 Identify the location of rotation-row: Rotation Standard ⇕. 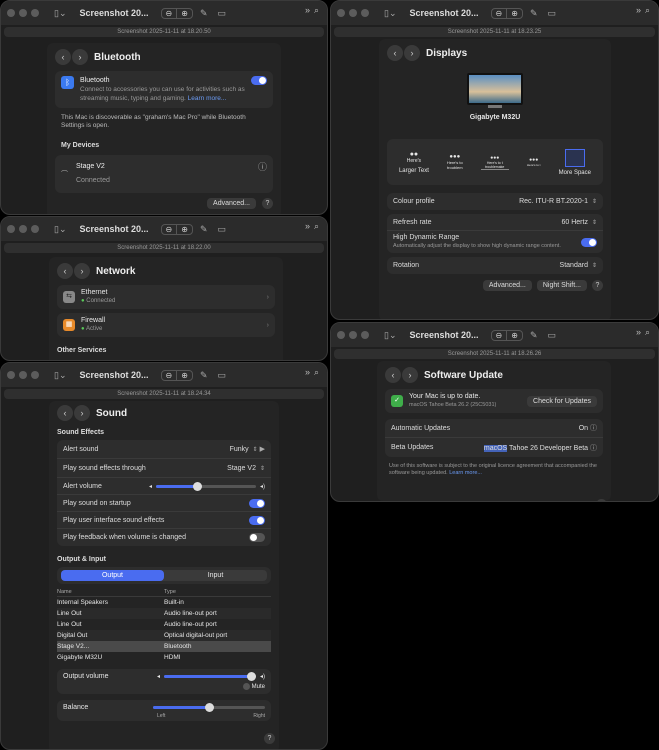
(495, 265).